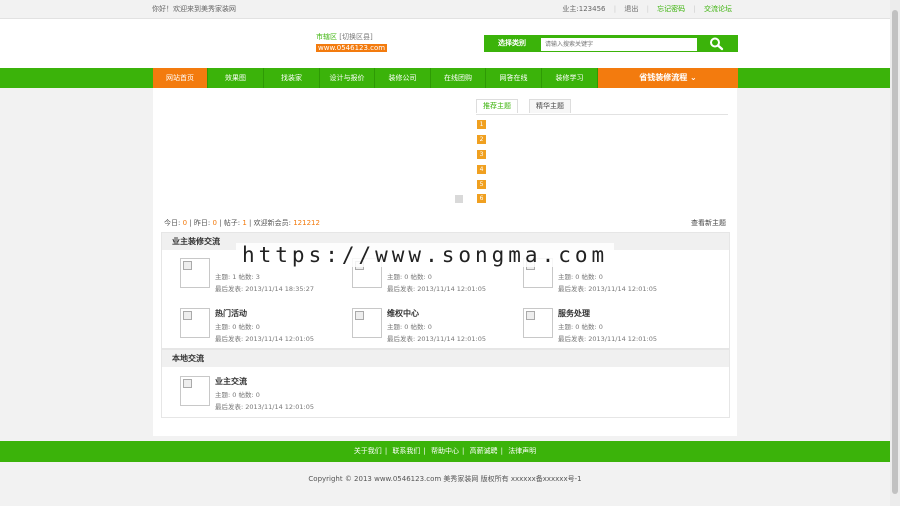  Describe the element at coordinates (368, 451) in the screenshot. I see `footer-link-about: 关于我们` at that location.